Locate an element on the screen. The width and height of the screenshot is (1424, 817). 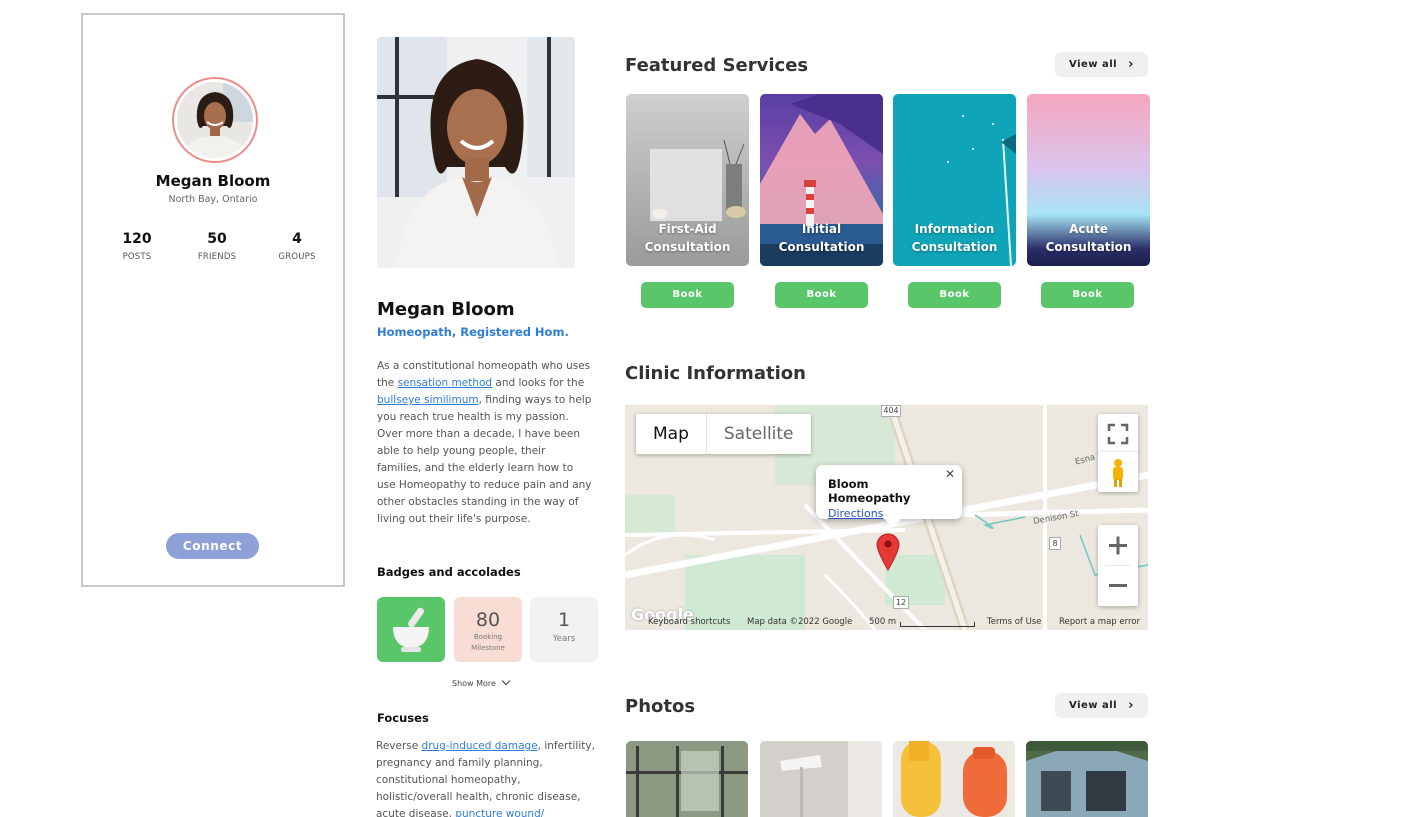
service-label: Acute Consultation is located at coordinates (1088, 238).